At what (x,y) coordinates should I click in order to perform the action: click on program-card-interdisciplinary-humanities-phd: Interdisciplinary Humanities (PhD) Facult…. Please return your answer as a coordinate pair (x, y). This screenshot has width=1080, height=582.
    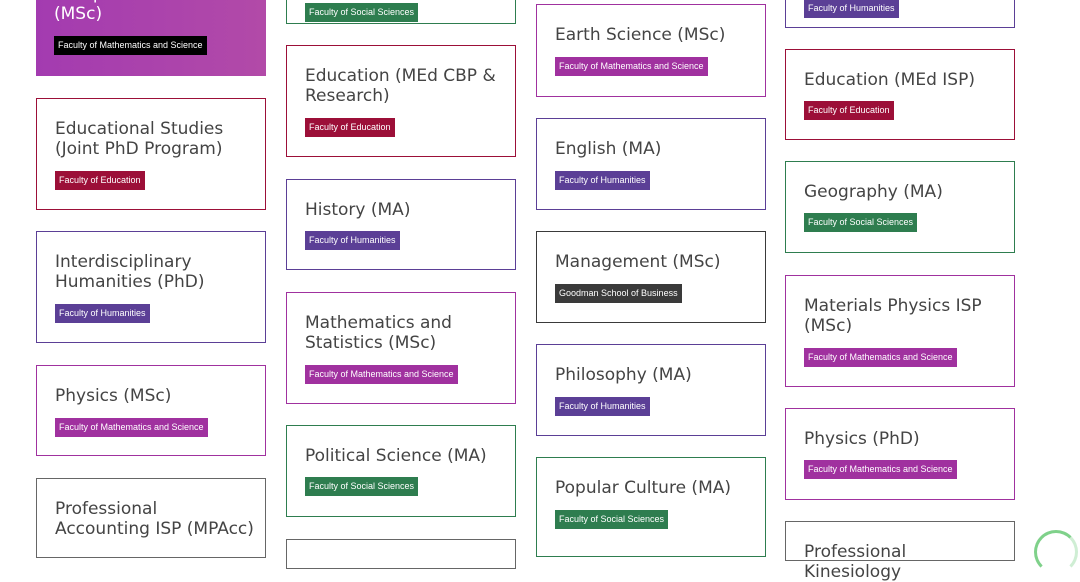
    Looking at the image, I should click on (151, 287).